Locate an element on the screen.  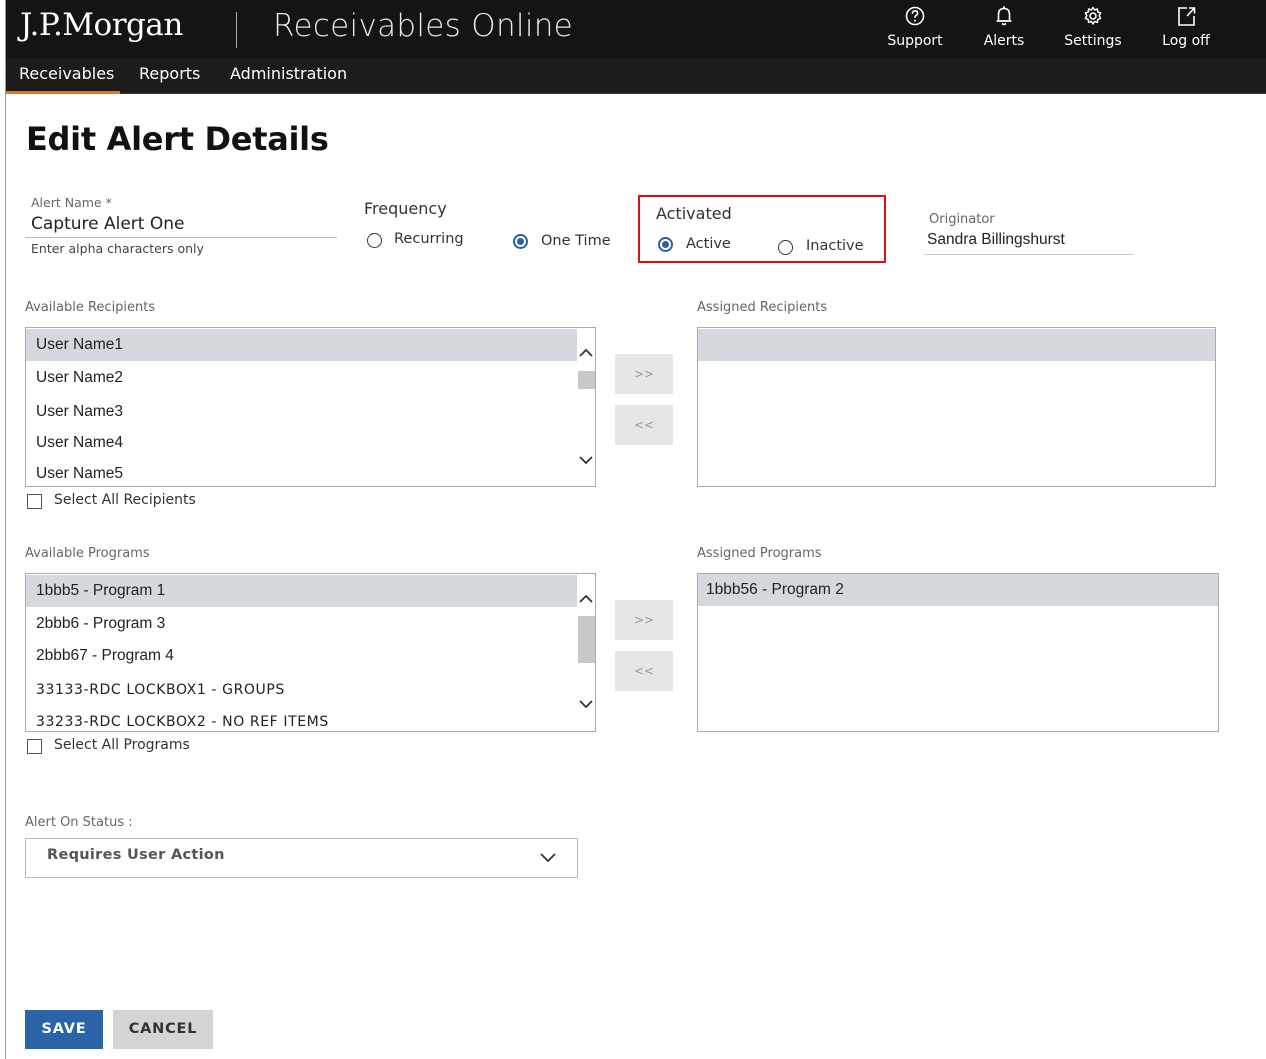
header-divider is located at coordinates (236, 30).